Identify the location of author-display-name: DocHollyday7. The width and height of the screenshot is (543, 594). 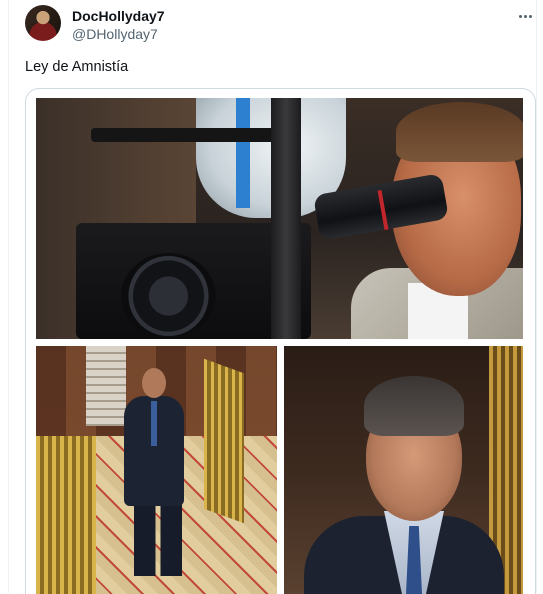
(118, 16).